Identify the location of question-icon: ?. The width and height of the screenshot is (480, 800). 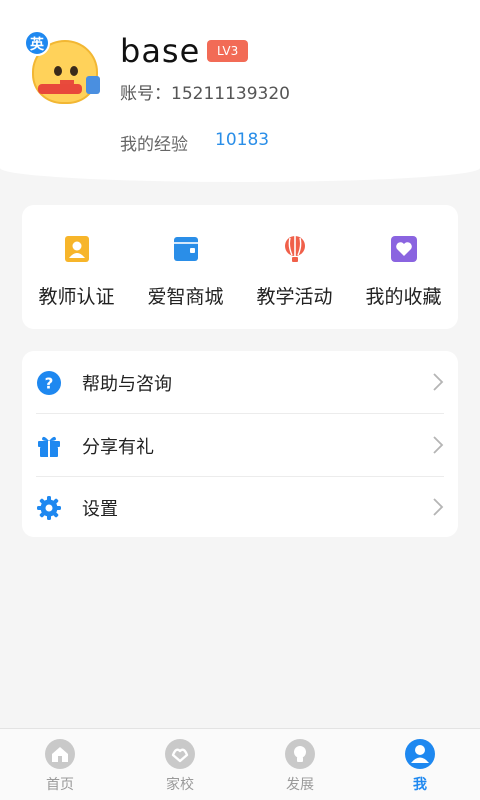
(49, 383).